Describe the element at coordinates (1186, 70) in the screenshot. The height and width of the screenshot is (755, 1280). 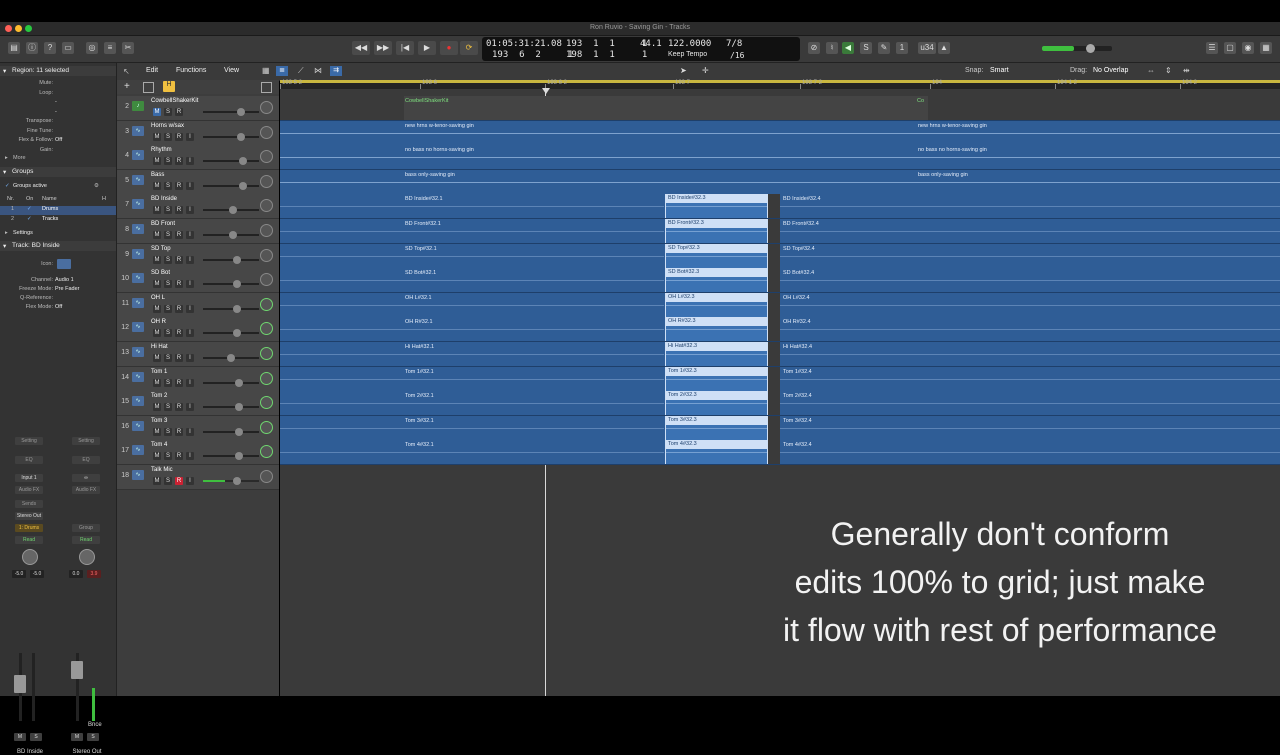
I see `zoom-fit-icon: ⇹` at that location.